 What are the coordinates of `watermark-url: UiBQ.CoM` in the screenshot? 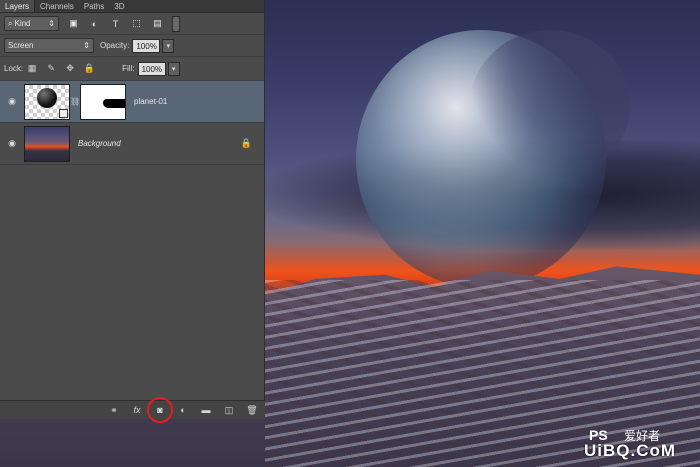 It's located at (630, 450).